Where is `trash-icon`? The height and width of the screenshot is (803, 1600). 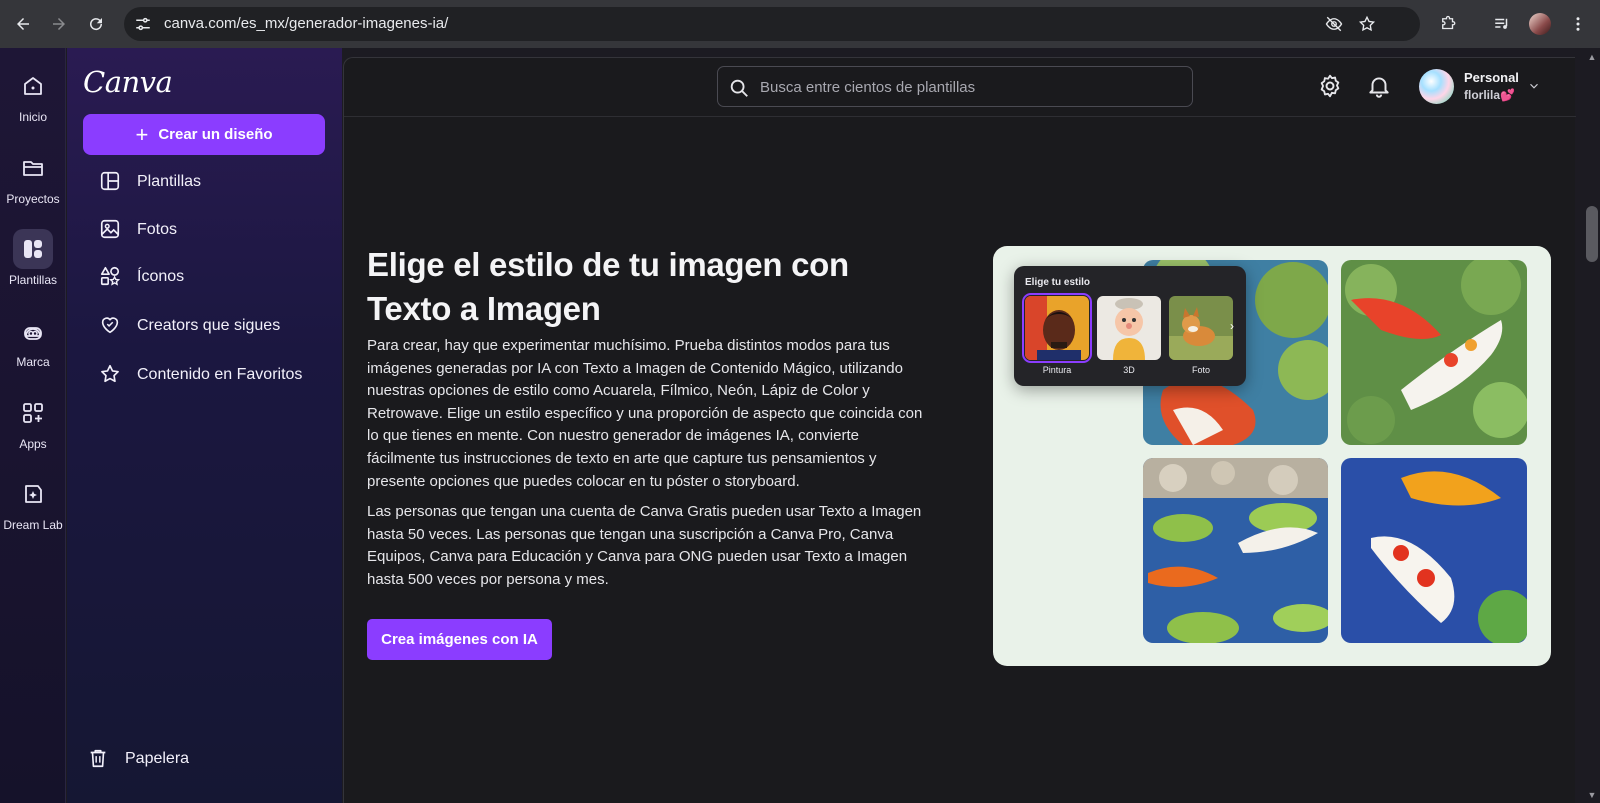
trash-icon is located at coordinates (99, 759).